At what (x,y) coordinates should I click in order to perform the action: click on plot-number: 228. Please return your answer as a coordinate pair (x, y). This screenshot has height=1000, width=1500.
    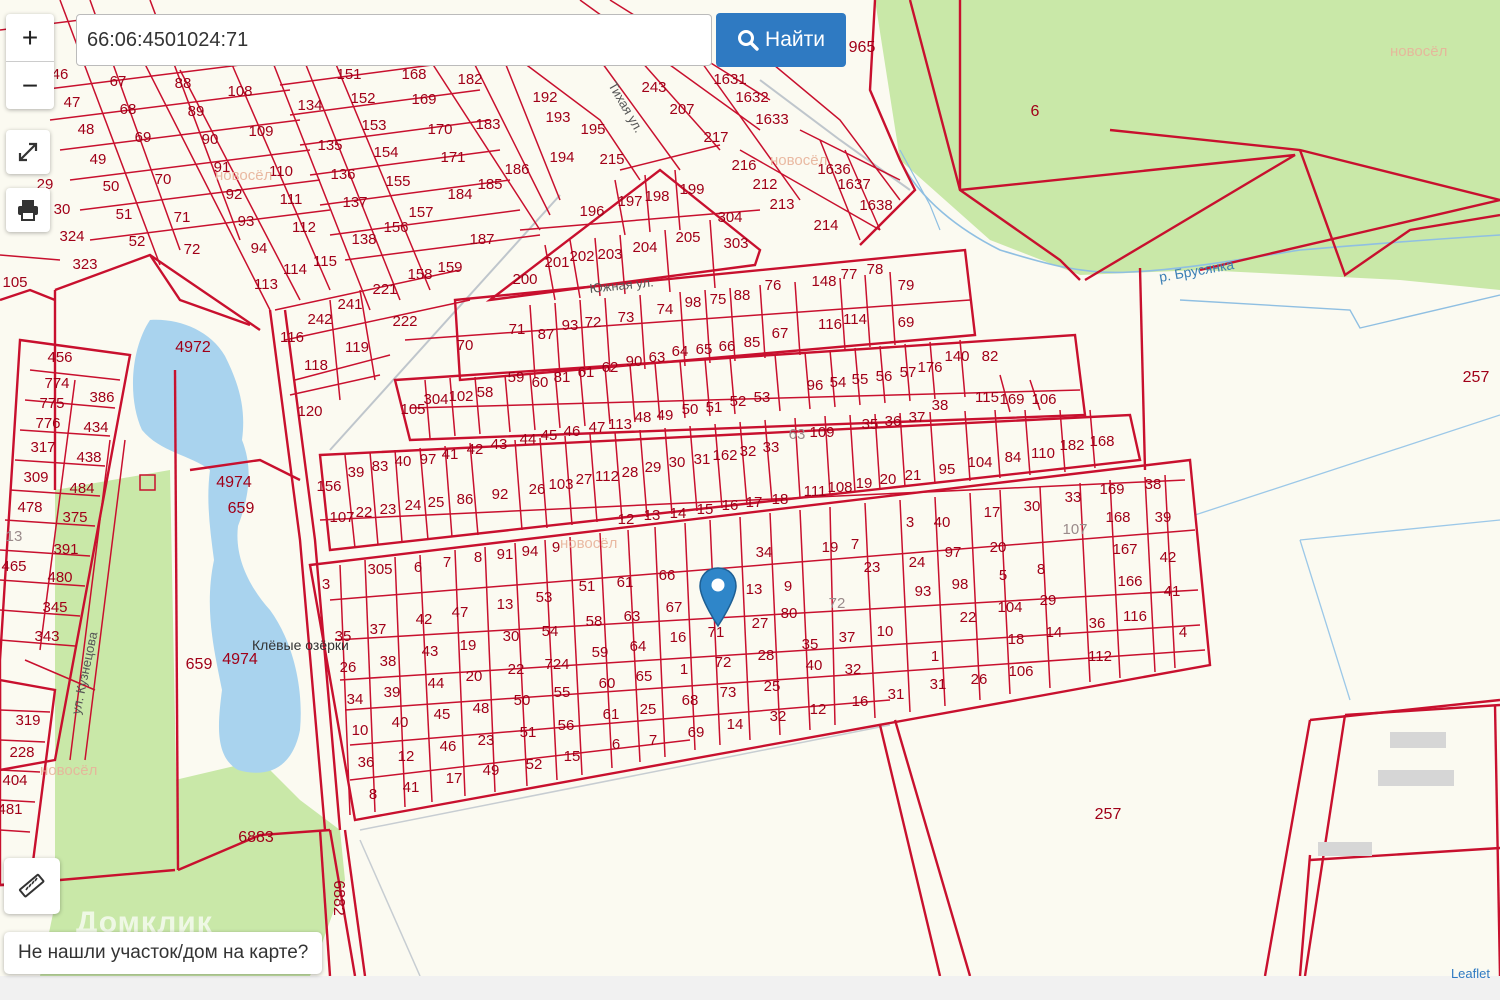
    Looking at the image, I should click on (21, 752).